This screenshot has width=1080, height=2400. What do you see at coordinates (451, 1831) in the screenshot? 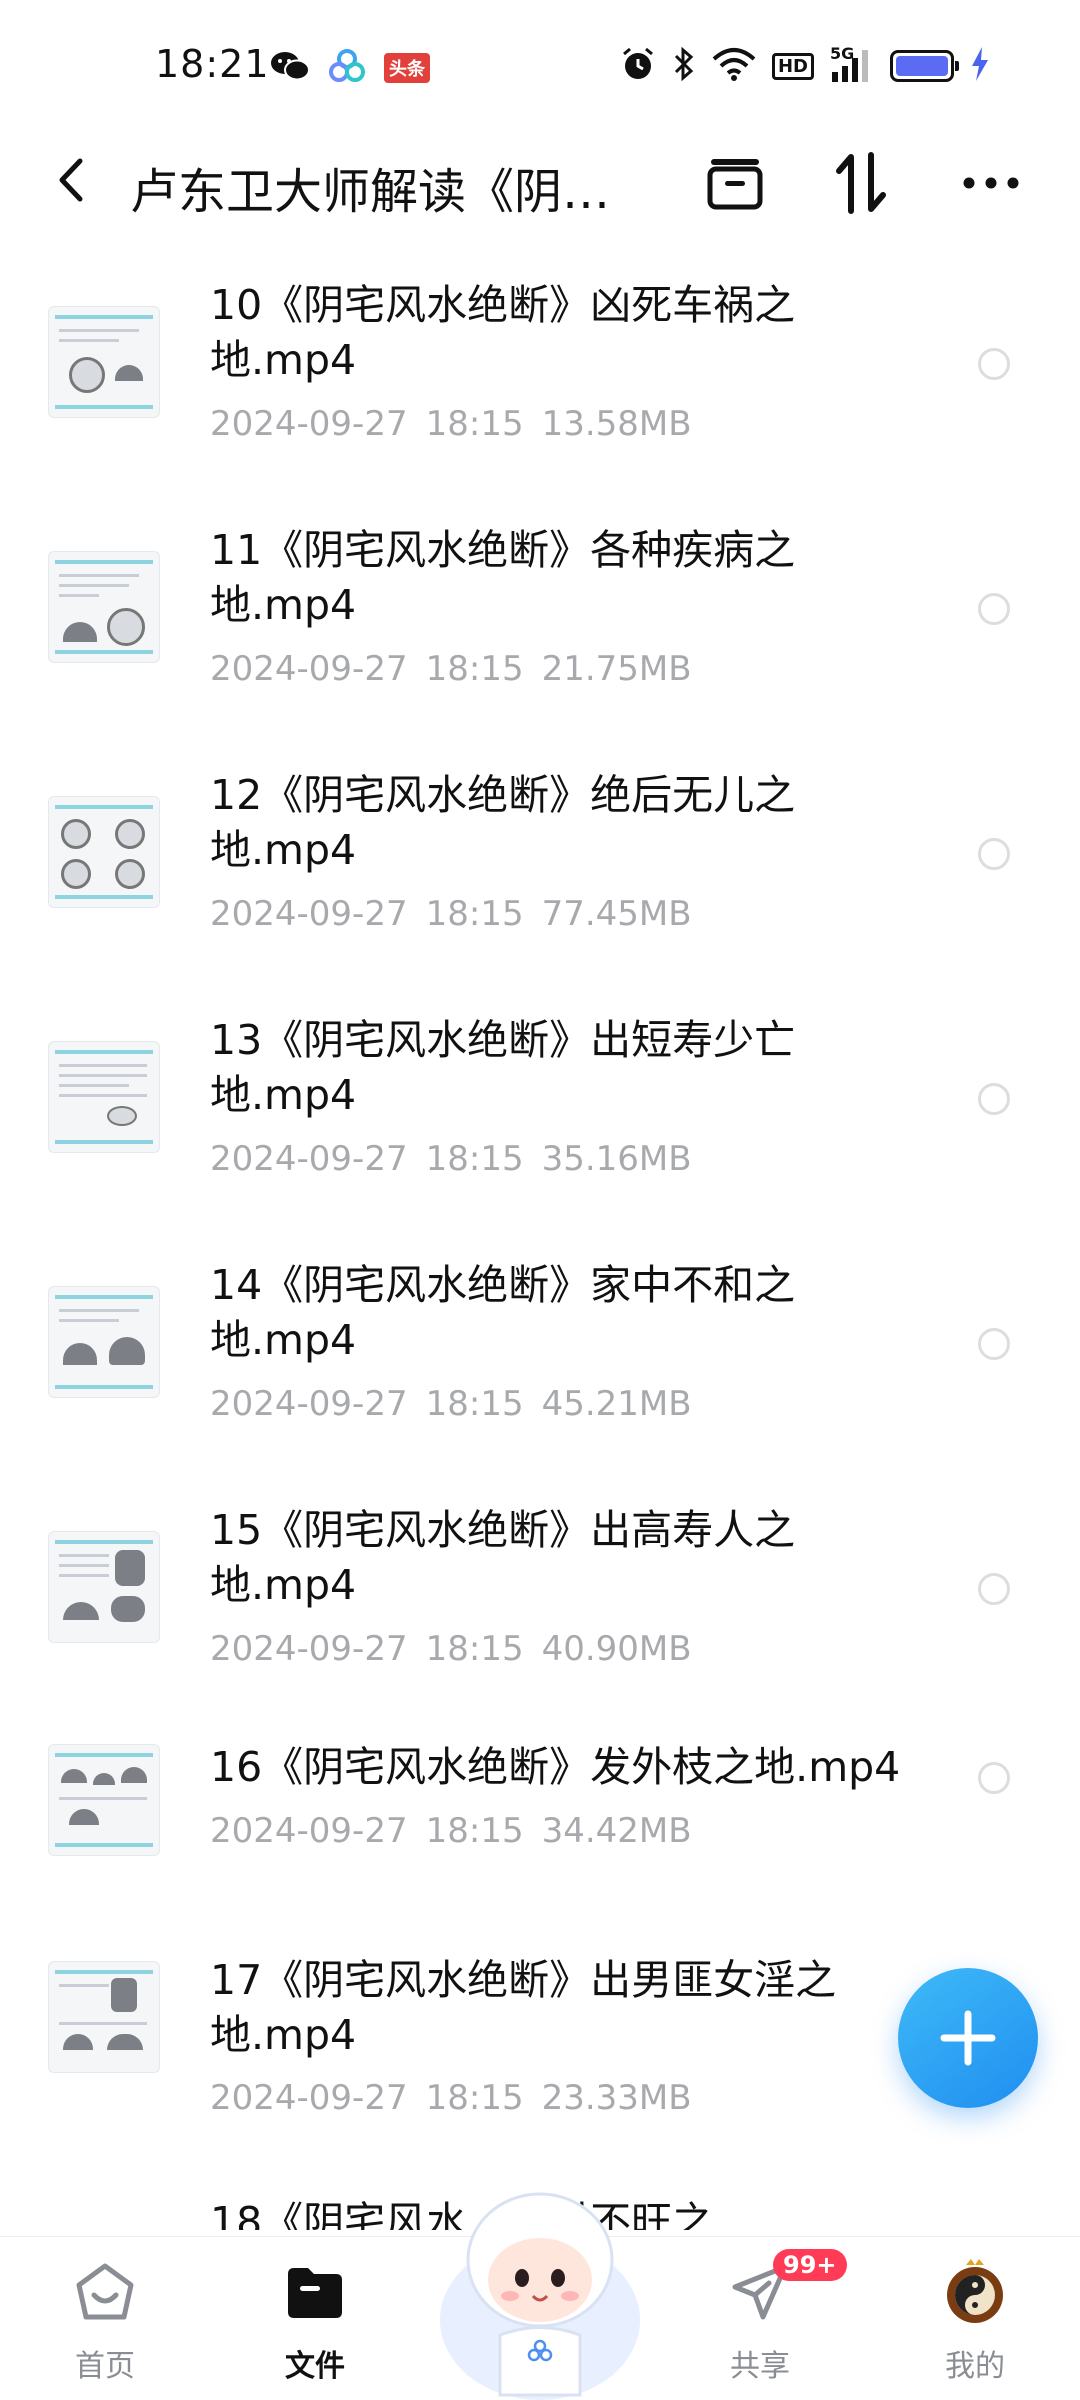
I see `file-meta: 2024-09-27 18:15 34.42MB` at bounding box center [451, 1831].